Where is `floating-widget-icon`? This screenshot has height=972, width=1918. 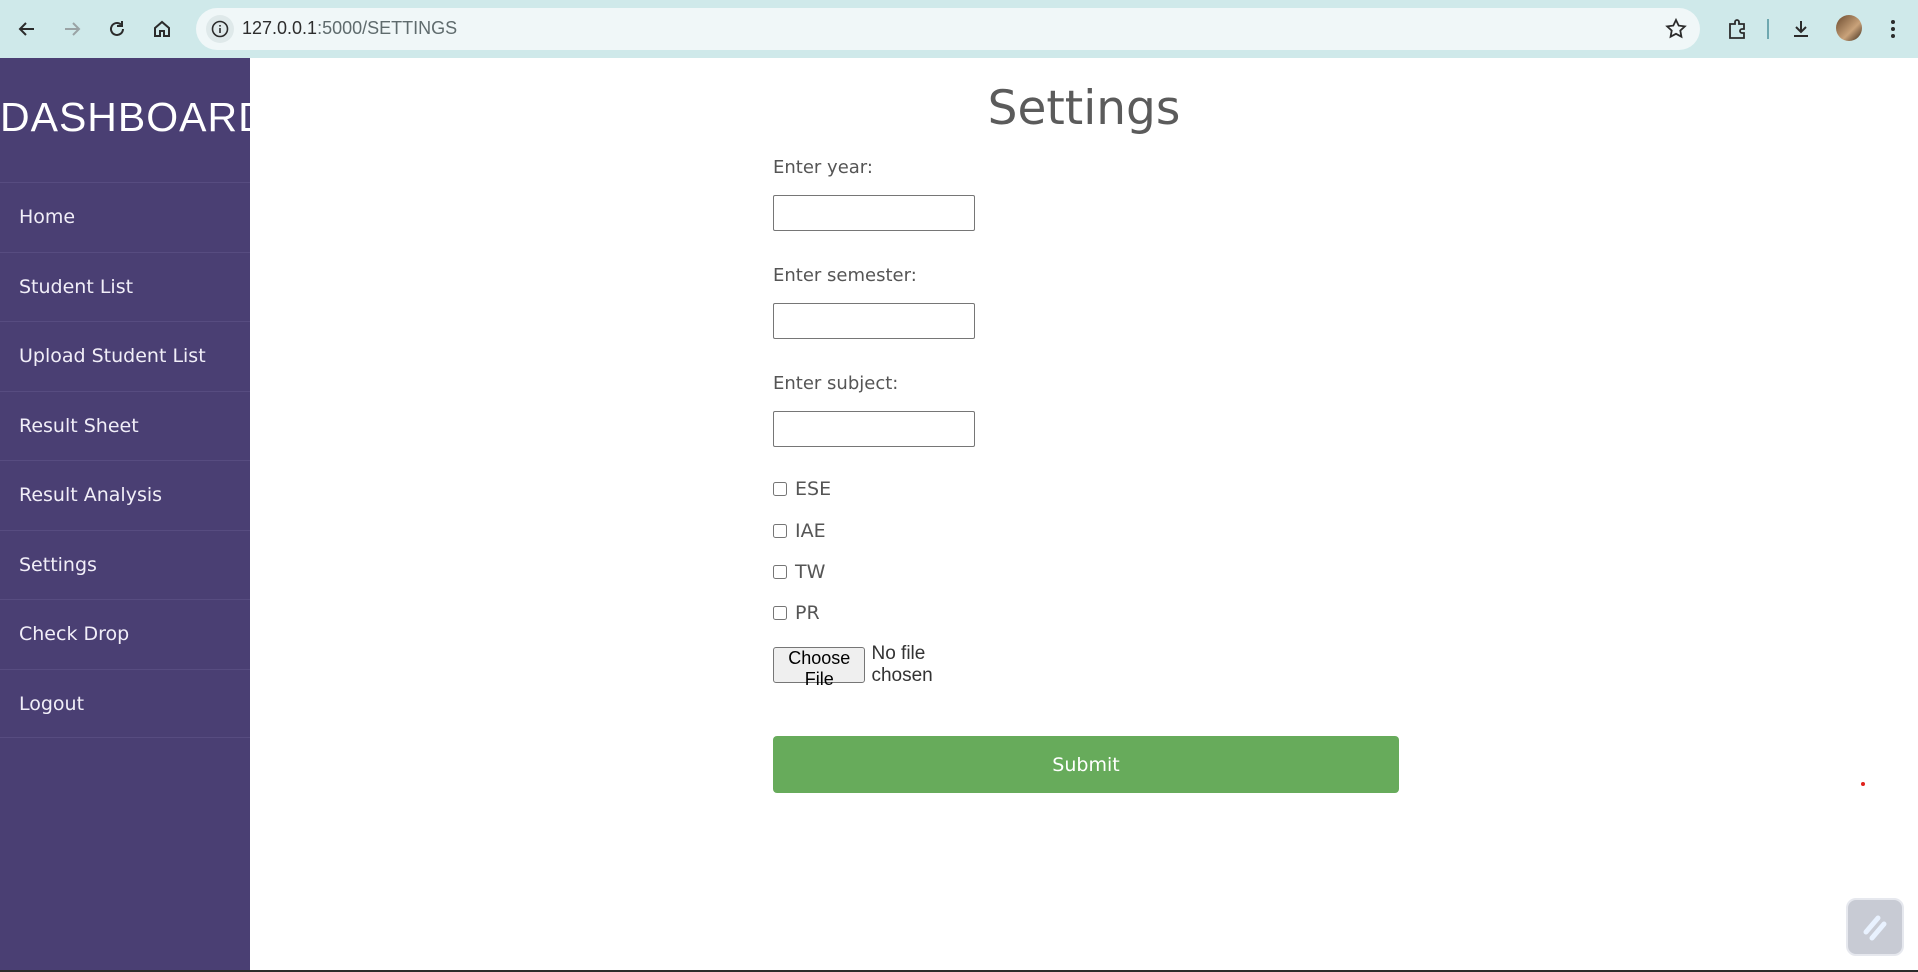 floating-widget-icon is located at coordinates (1875, 927).